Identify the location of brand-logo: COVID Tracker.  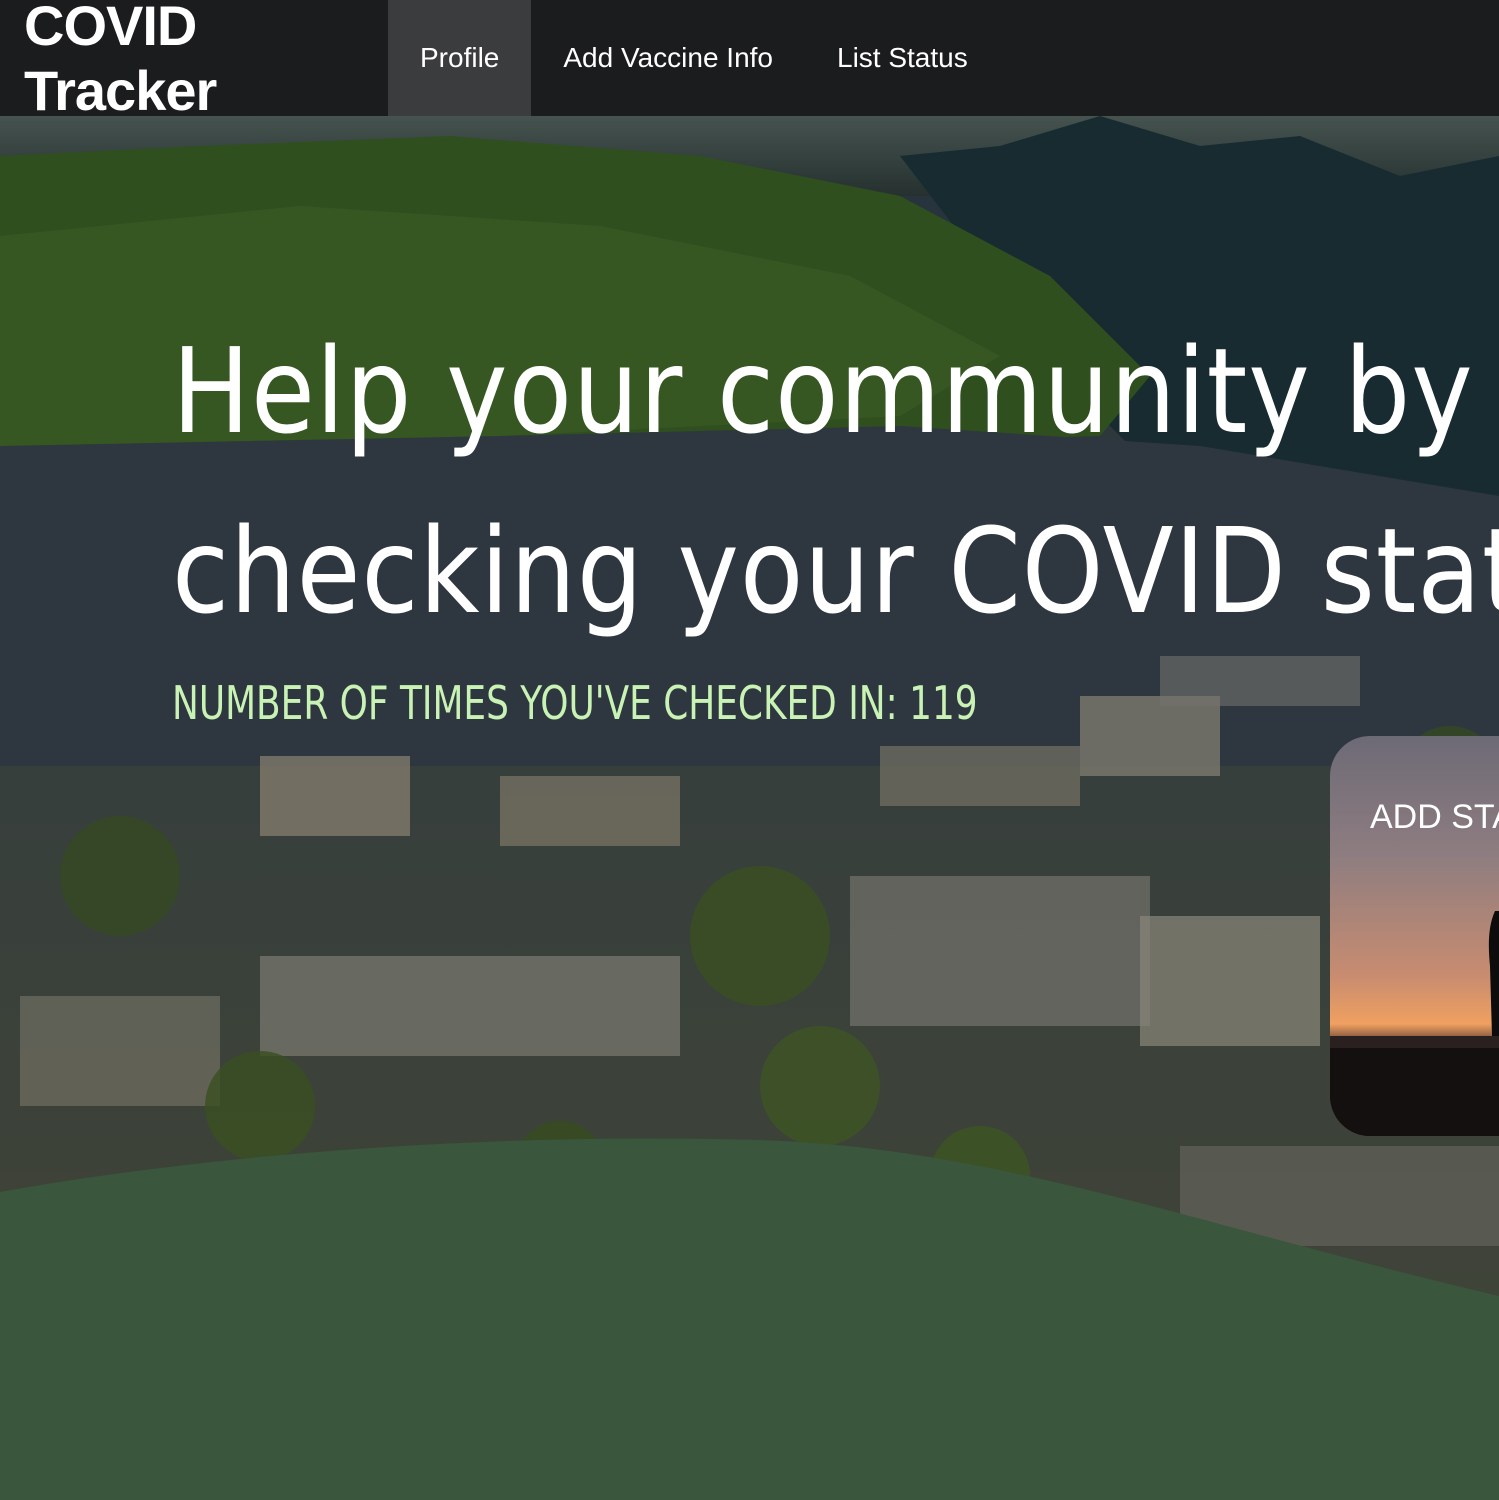
(194, 61).